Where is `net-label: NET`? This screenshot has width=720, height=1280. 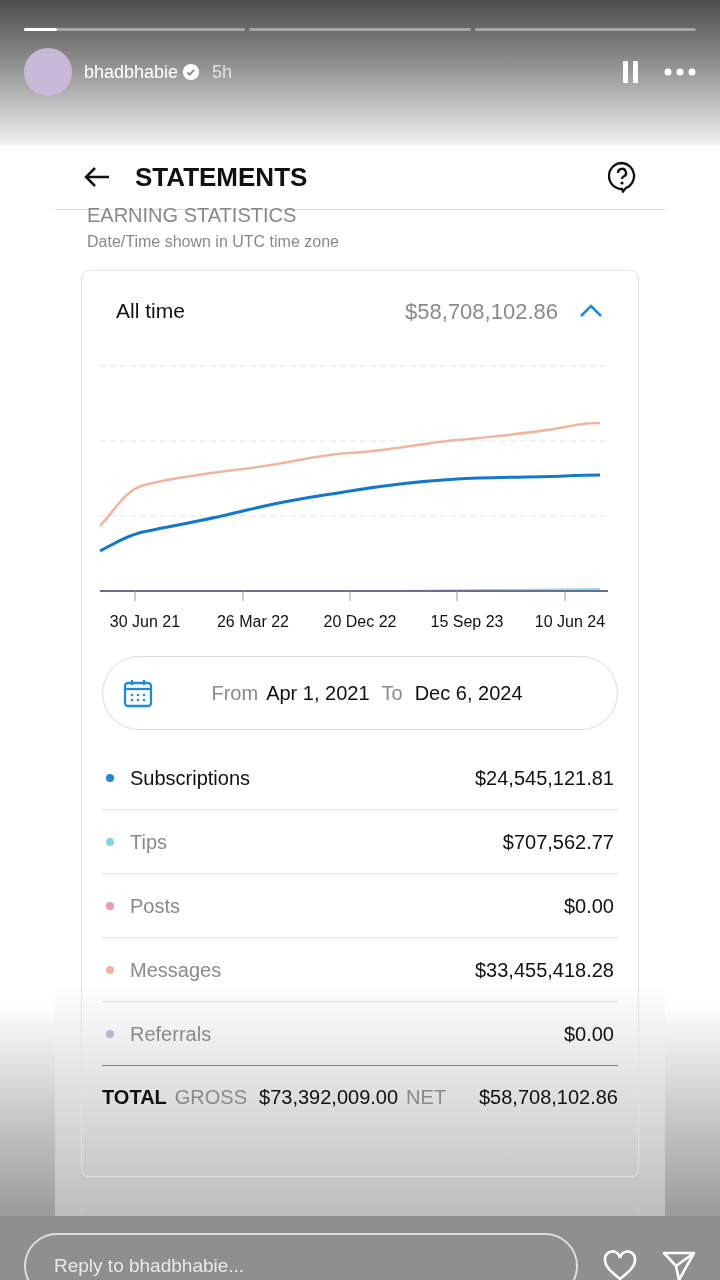
net-label: NET is located at coordinates (426, 1097).